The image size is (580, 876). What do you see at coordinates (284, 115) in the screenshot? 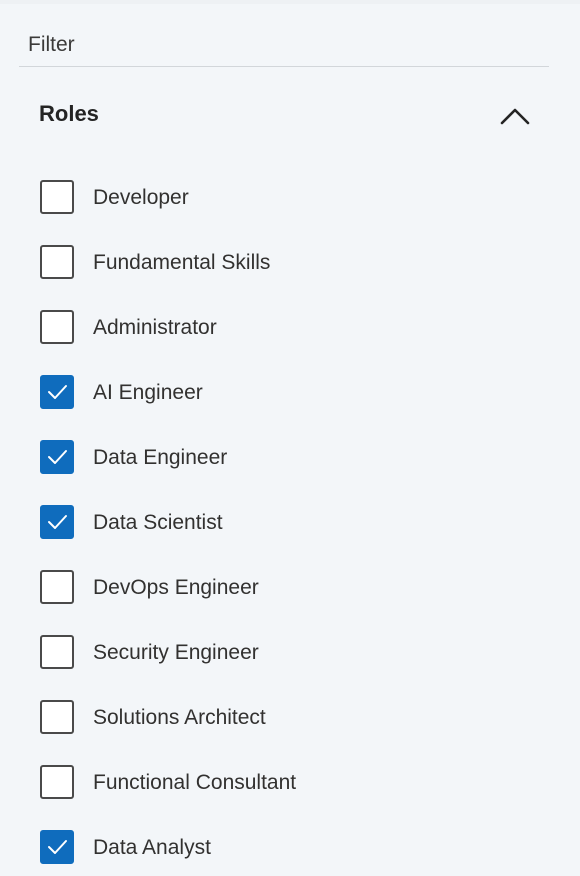
I see `roles-section-toggle: Roles` at bounding box center [284, 115].